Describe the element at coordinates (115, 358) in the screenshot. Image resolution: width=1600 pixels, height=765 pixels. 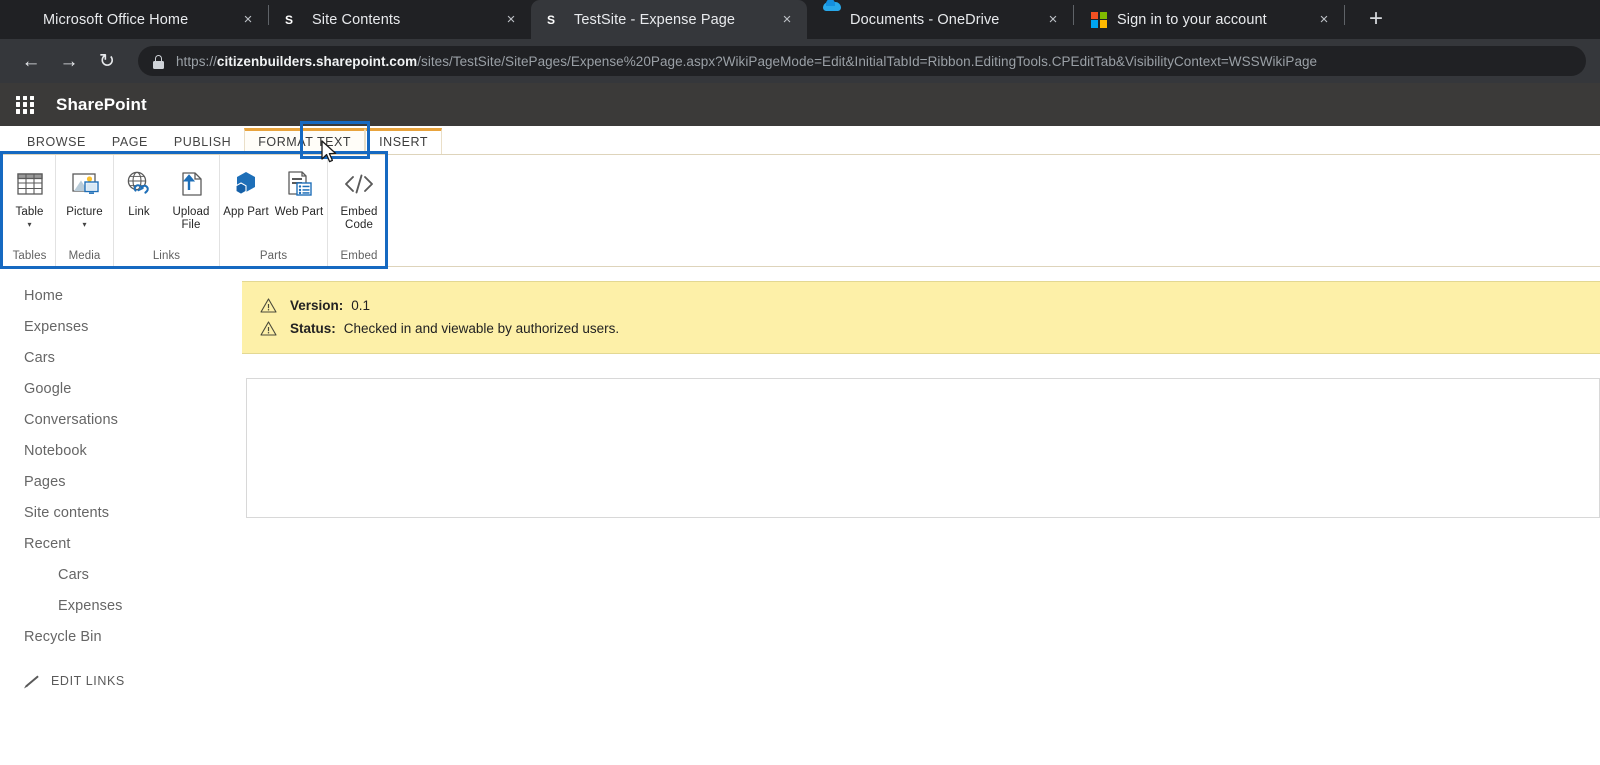
I see `sidebar-item-cars: Cars` at that location.